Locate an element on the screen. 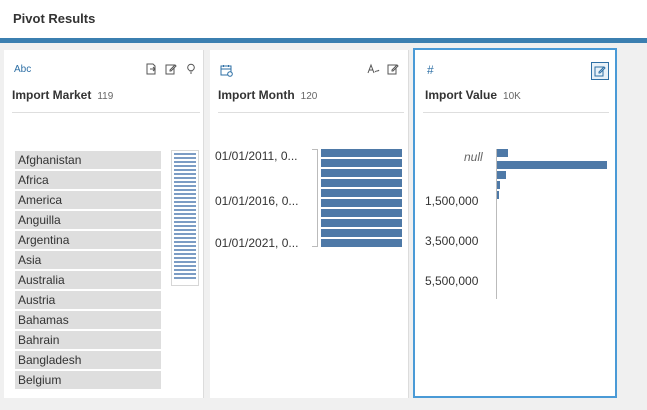 Image resolution: width=647 pixels, height=410 pixels. field-name: Import Value 10K is located at coordinates (473, 95).